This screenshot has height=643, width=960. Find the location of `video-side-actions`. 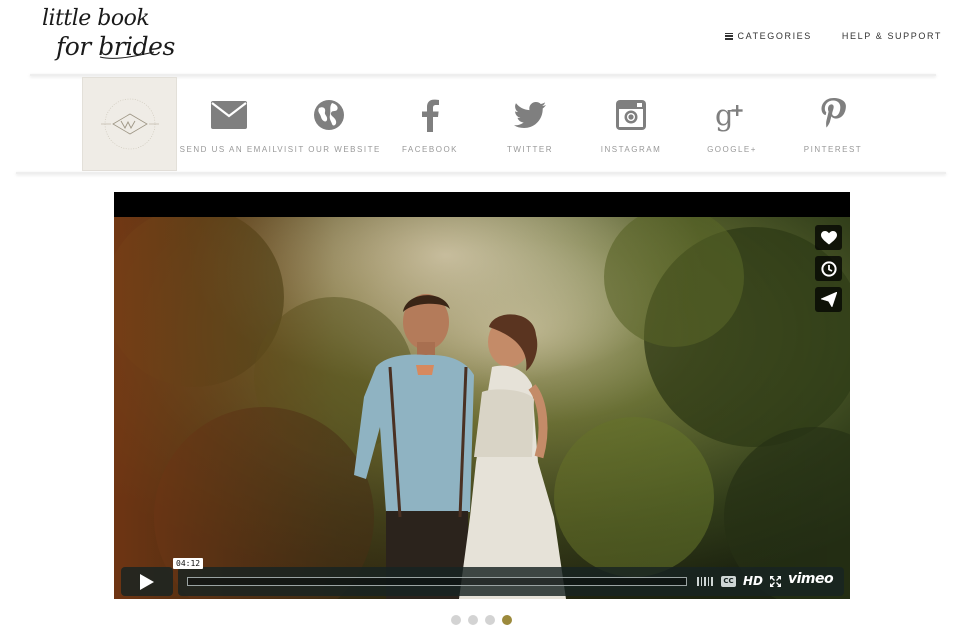

video-side-actions is located at coordinates (828, 268).